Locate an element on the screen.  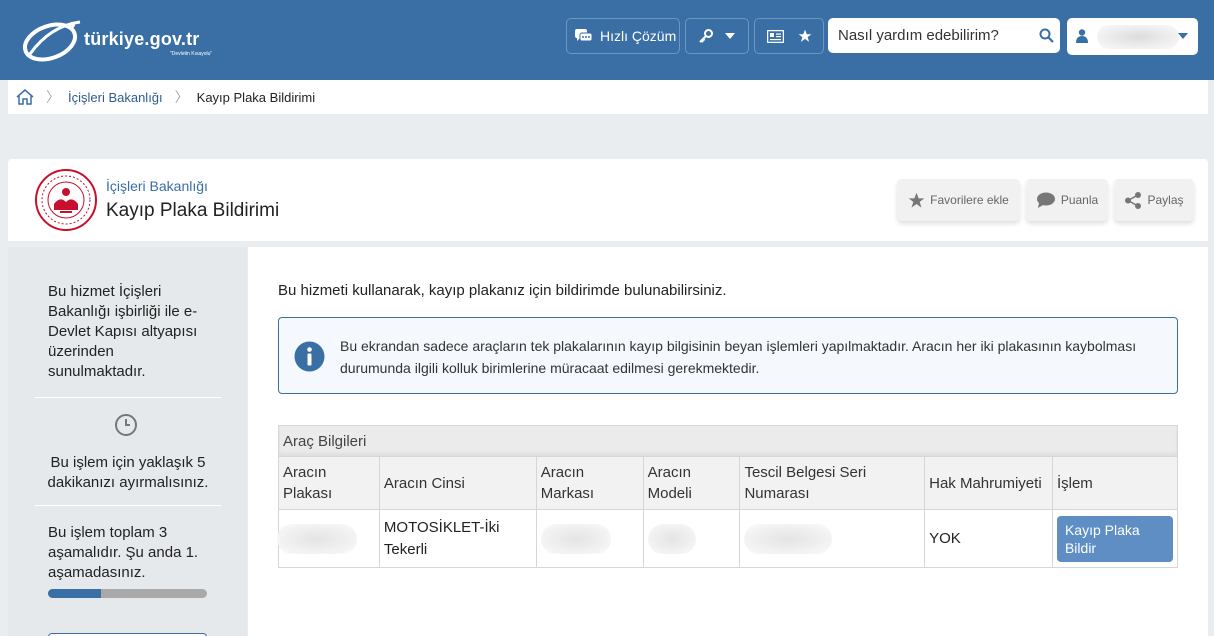
rate-label: Puanla is located at coordinates (1079, 200).